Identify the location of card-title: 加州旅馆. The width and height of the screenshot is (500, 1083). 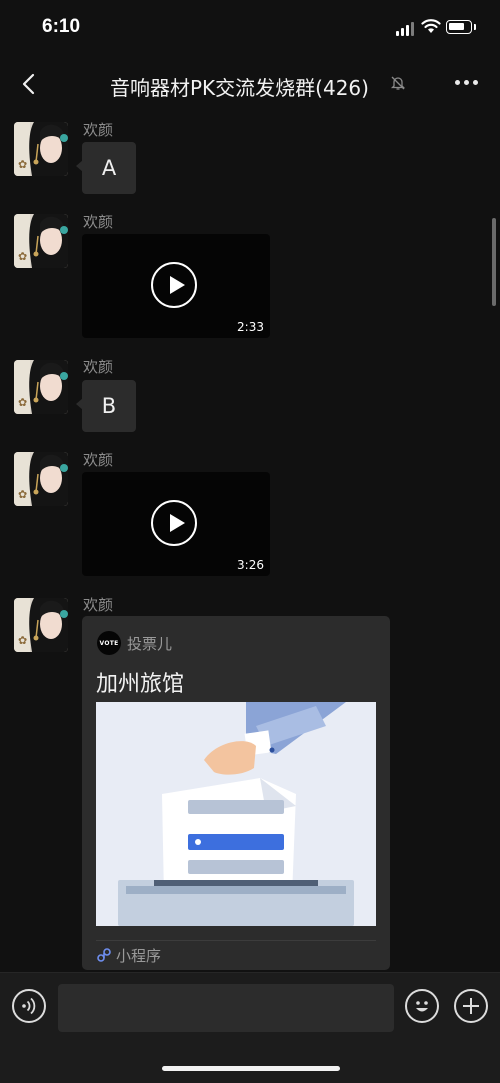
(140, 684).